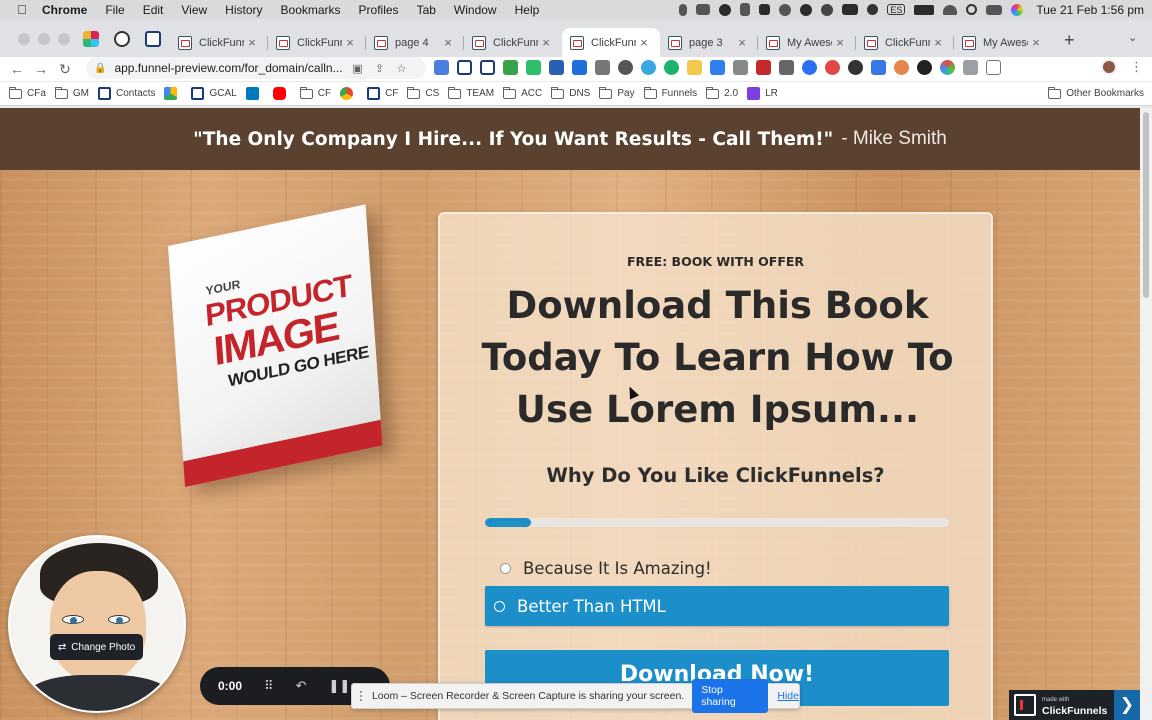 The image size is (1152, 720). What do you see at coordinates (1069, 40) in the screenshot?
I see `new-tab-icon: +` at bounding box center [1069, 40].